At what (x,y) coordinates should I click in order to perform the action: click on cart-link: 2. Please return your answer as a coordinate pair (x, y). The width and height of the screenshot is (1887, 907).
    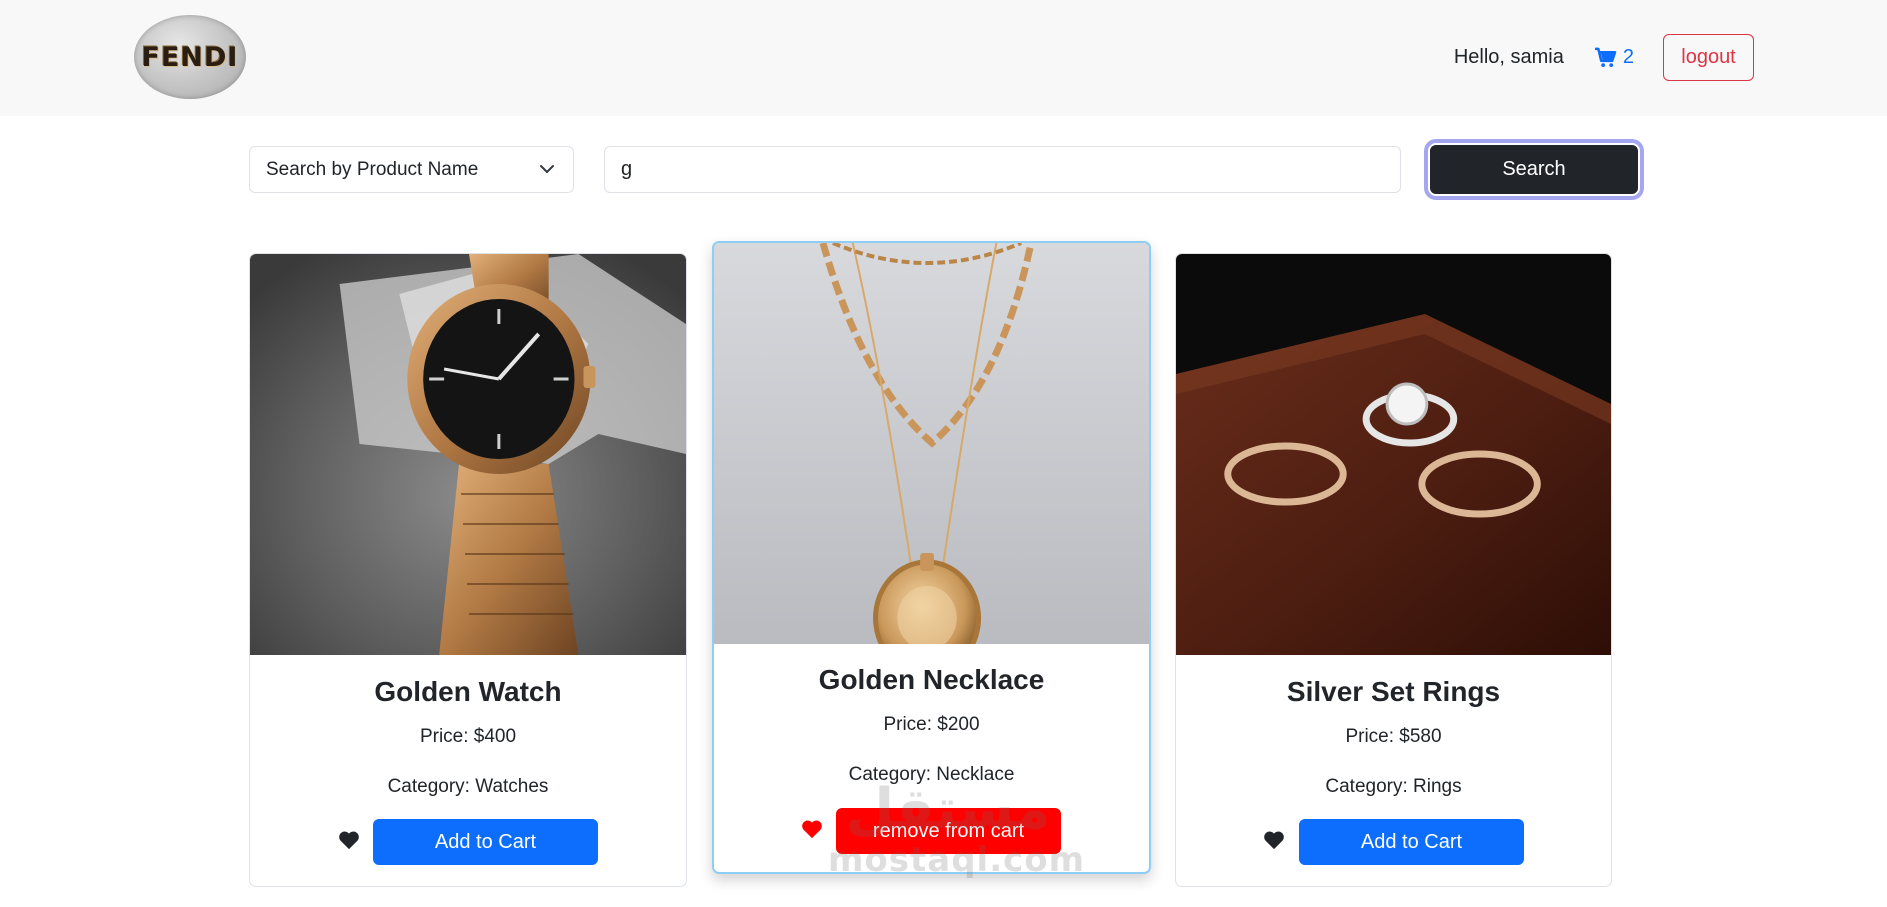
    Looking at the image, I should click on (1614, 57).